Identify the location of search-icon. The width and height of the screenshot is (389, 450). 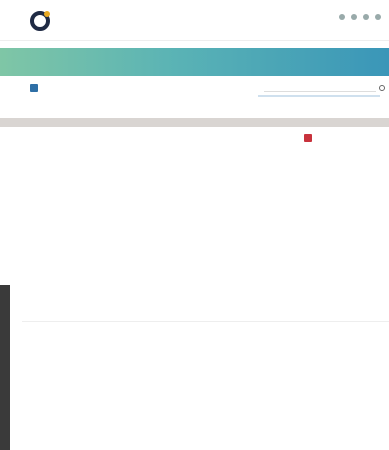
(382, 88).